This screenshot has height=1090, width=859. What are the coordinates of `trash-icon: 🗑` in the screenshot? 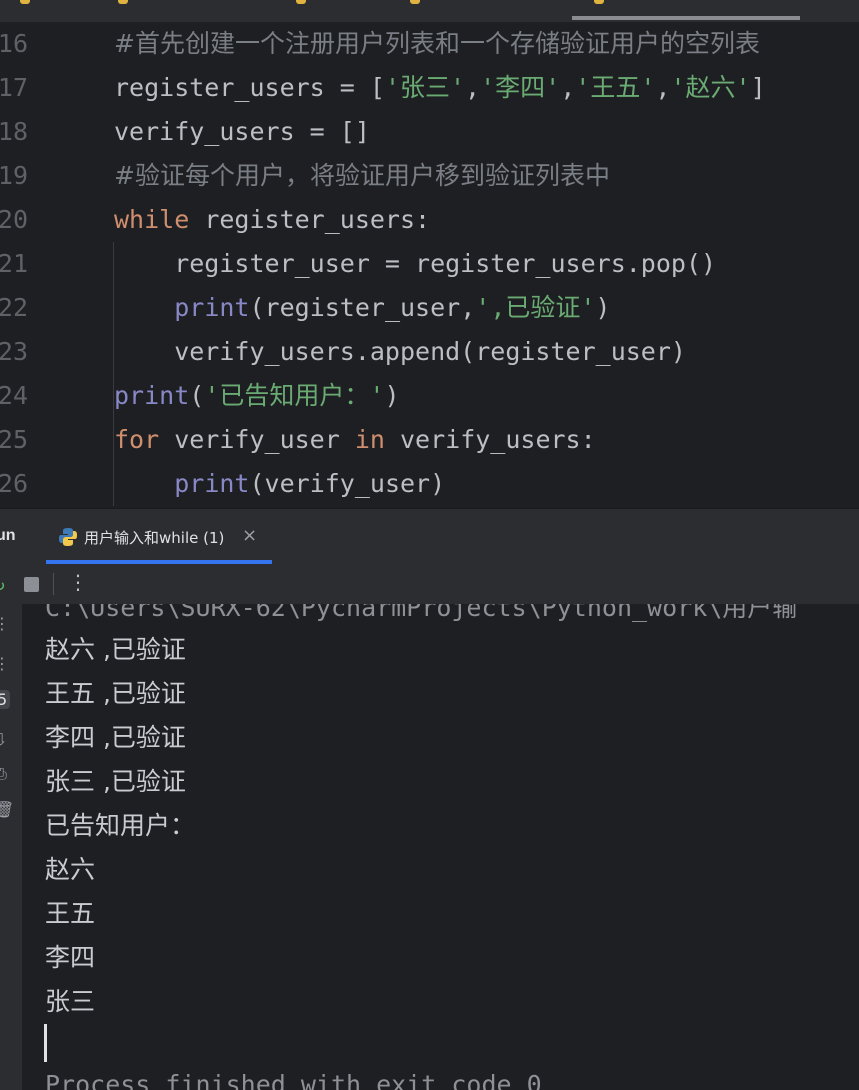 It's located at (7, 809).